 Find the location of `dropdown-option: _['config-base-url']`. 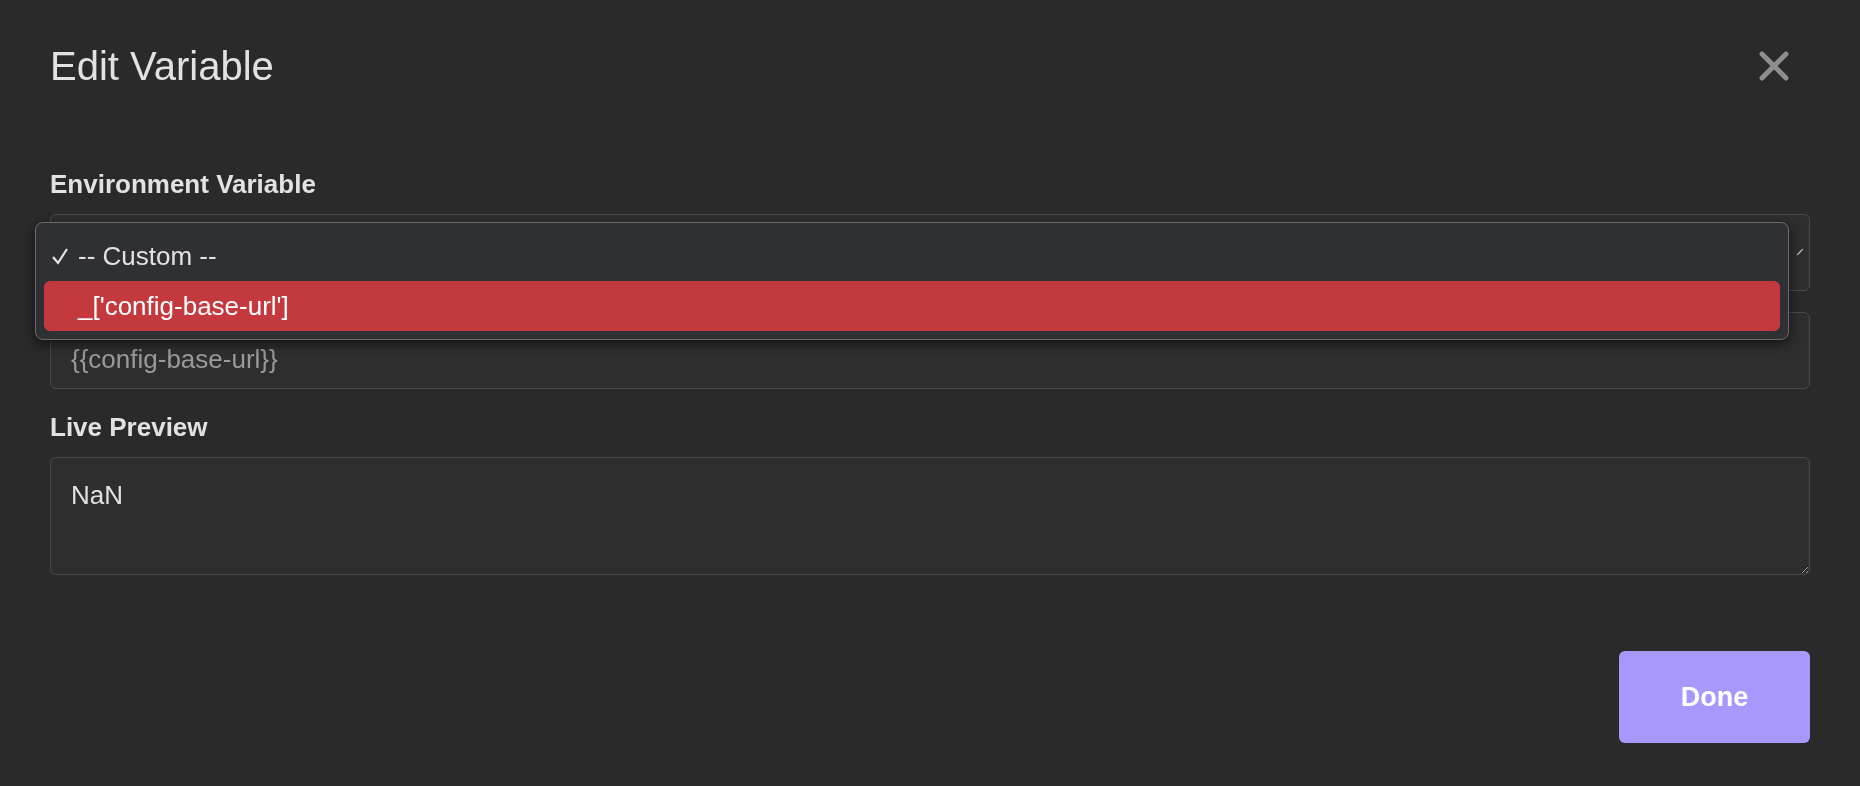

dropdown-option: _['config-base-url'] is located at coordinates (912, 306).